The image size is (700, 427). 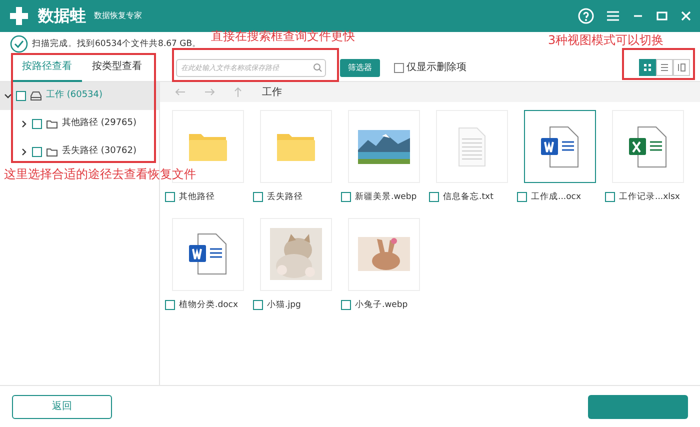 What do you see at coordinates (556, 197) in the screenshot?
I see `file-name: 工作成...ocx` at bounding box center [556, 197].